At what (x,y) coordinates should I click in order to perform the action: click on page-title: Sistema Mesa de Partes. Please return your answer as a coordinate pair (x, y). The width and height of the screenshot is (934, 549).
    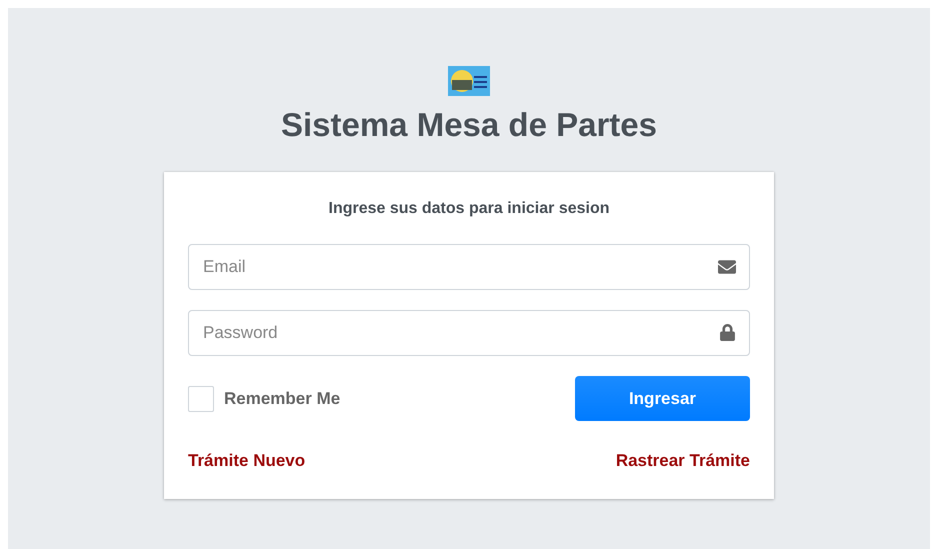
    Looking at the image, I should click on (469, 125).